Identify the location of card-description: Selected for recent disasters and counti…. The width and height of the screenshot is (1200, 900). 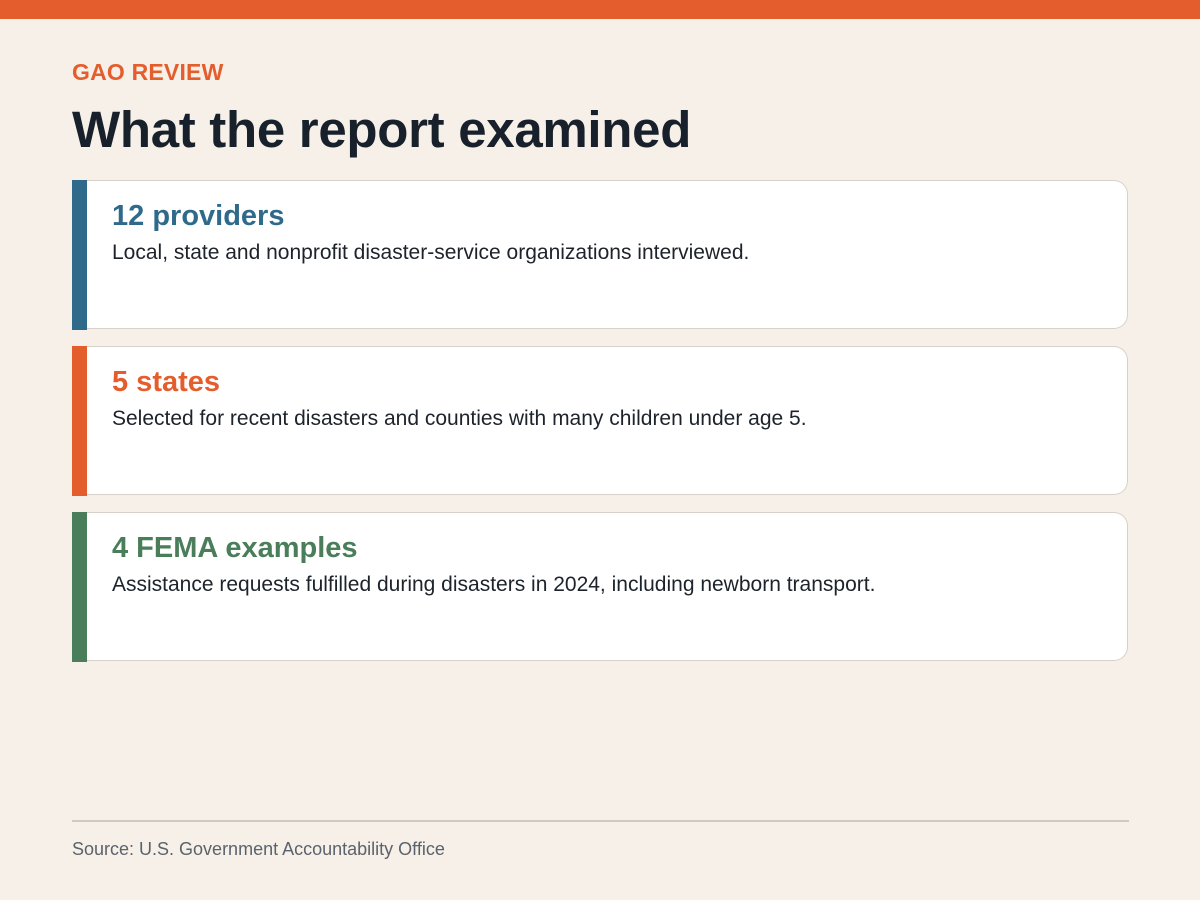
(459, 418).